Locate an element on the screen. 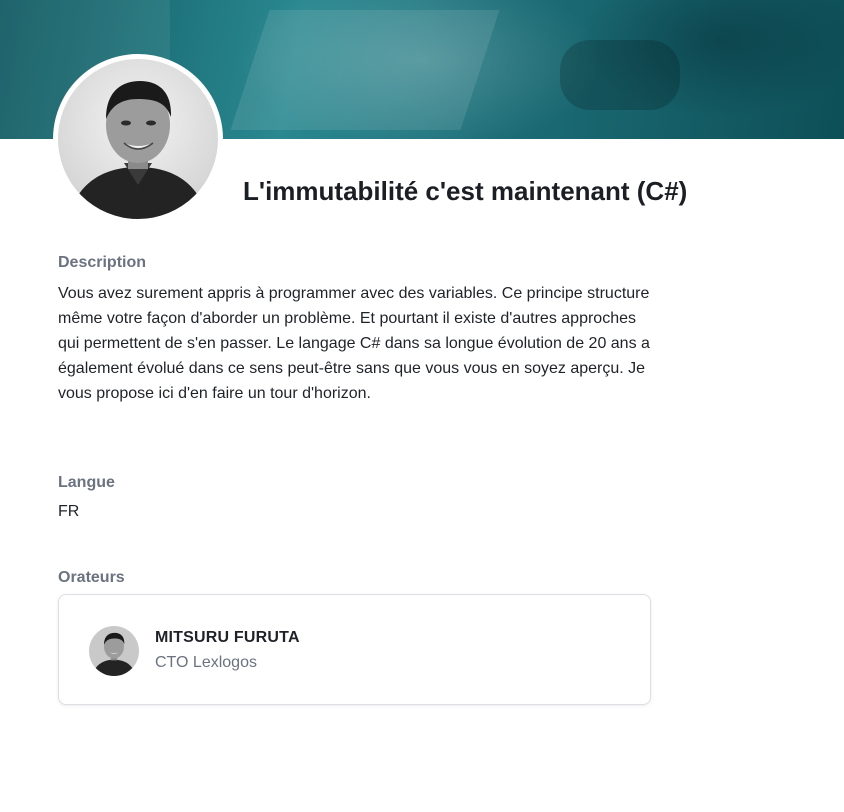 This screenshot has width=844, height=812. description-label: Description is located at coordinates (102, 262).